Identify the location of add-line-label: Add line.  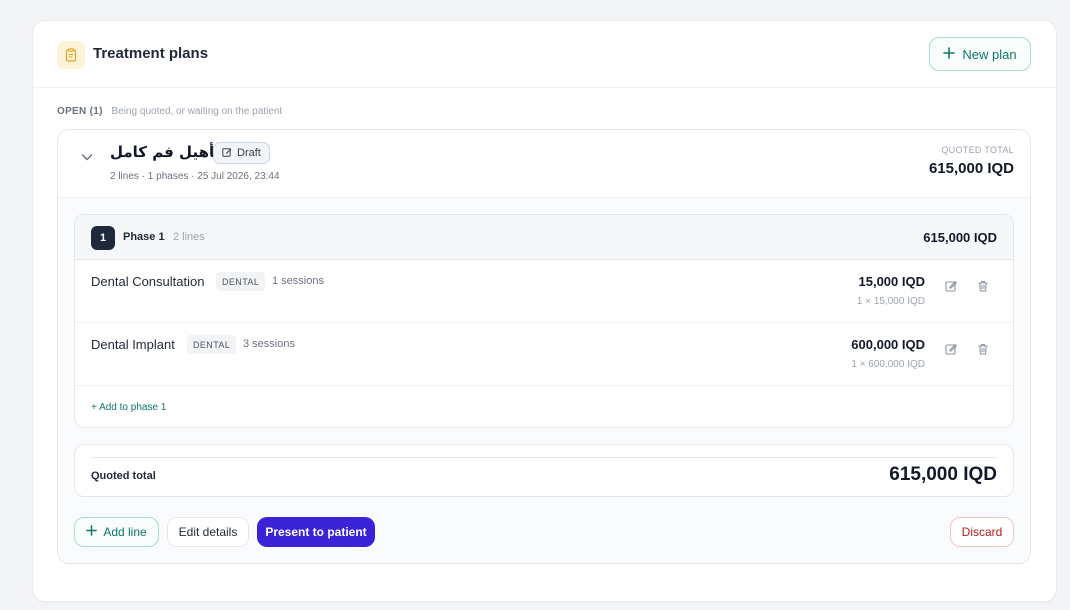
(125, 532).